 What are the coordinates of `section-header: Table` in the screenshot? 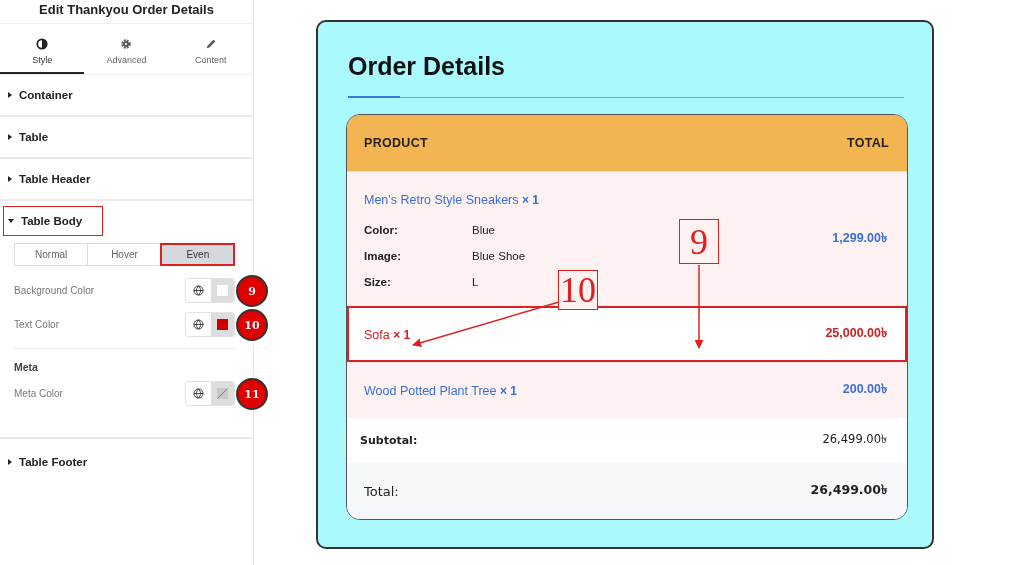 It's located at (36, 137).